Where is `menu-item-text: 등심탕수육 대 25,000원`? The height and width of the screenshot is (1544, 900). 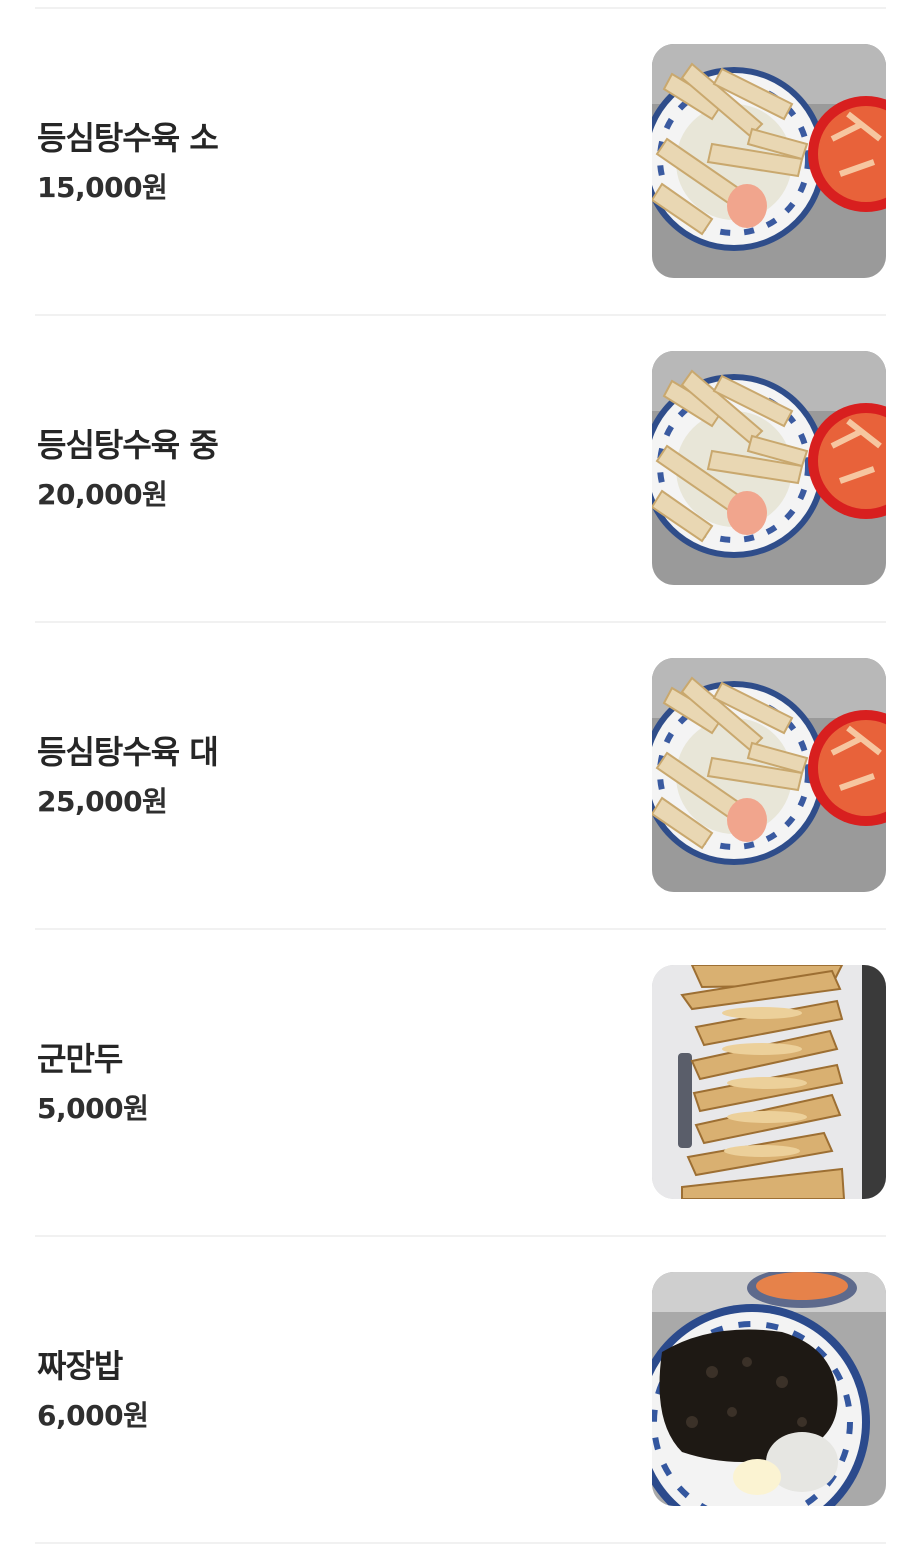 menu-item-text: 등심탕수육 대 25,000원 is located at coordinates (128, 775).